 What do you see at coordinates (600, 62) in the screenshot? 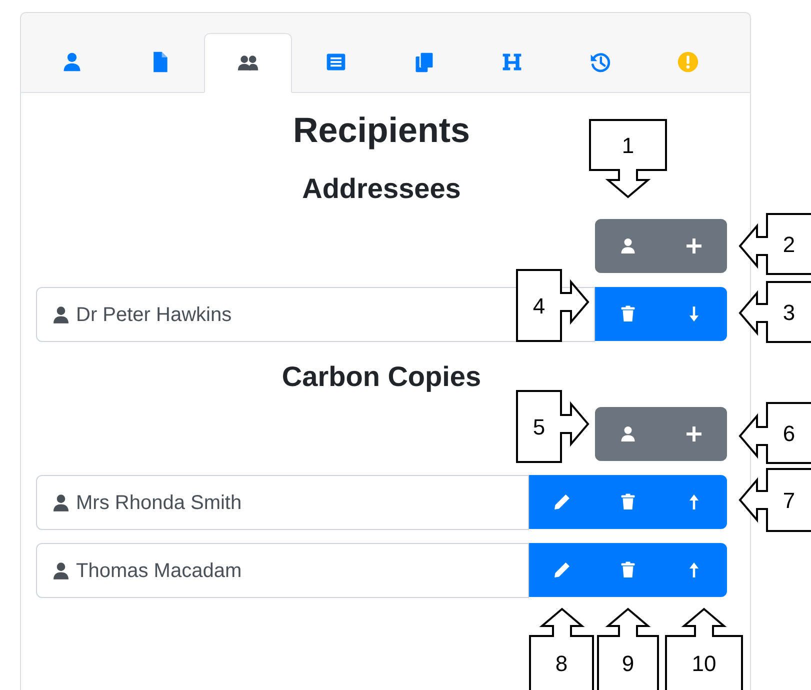
I see `history-icon` at bounding box center [600, 62].